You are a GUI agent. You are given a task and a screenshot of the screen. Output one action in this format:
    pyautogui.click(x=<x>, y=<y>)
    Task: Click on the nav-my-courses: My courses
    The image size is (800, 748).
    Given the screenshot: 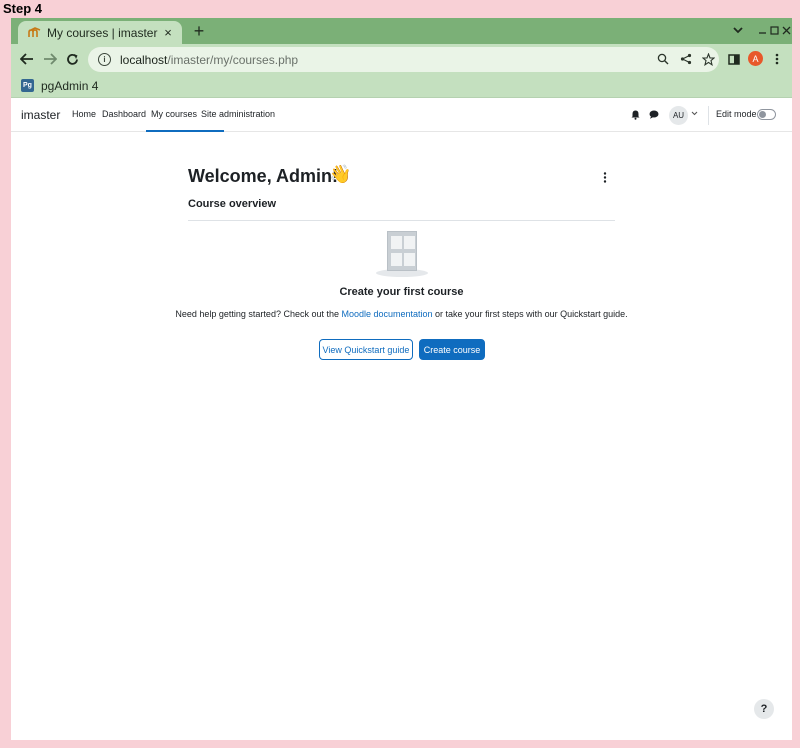 What is the action you would take?
    pyautogui.click(x=174, y=114)
    